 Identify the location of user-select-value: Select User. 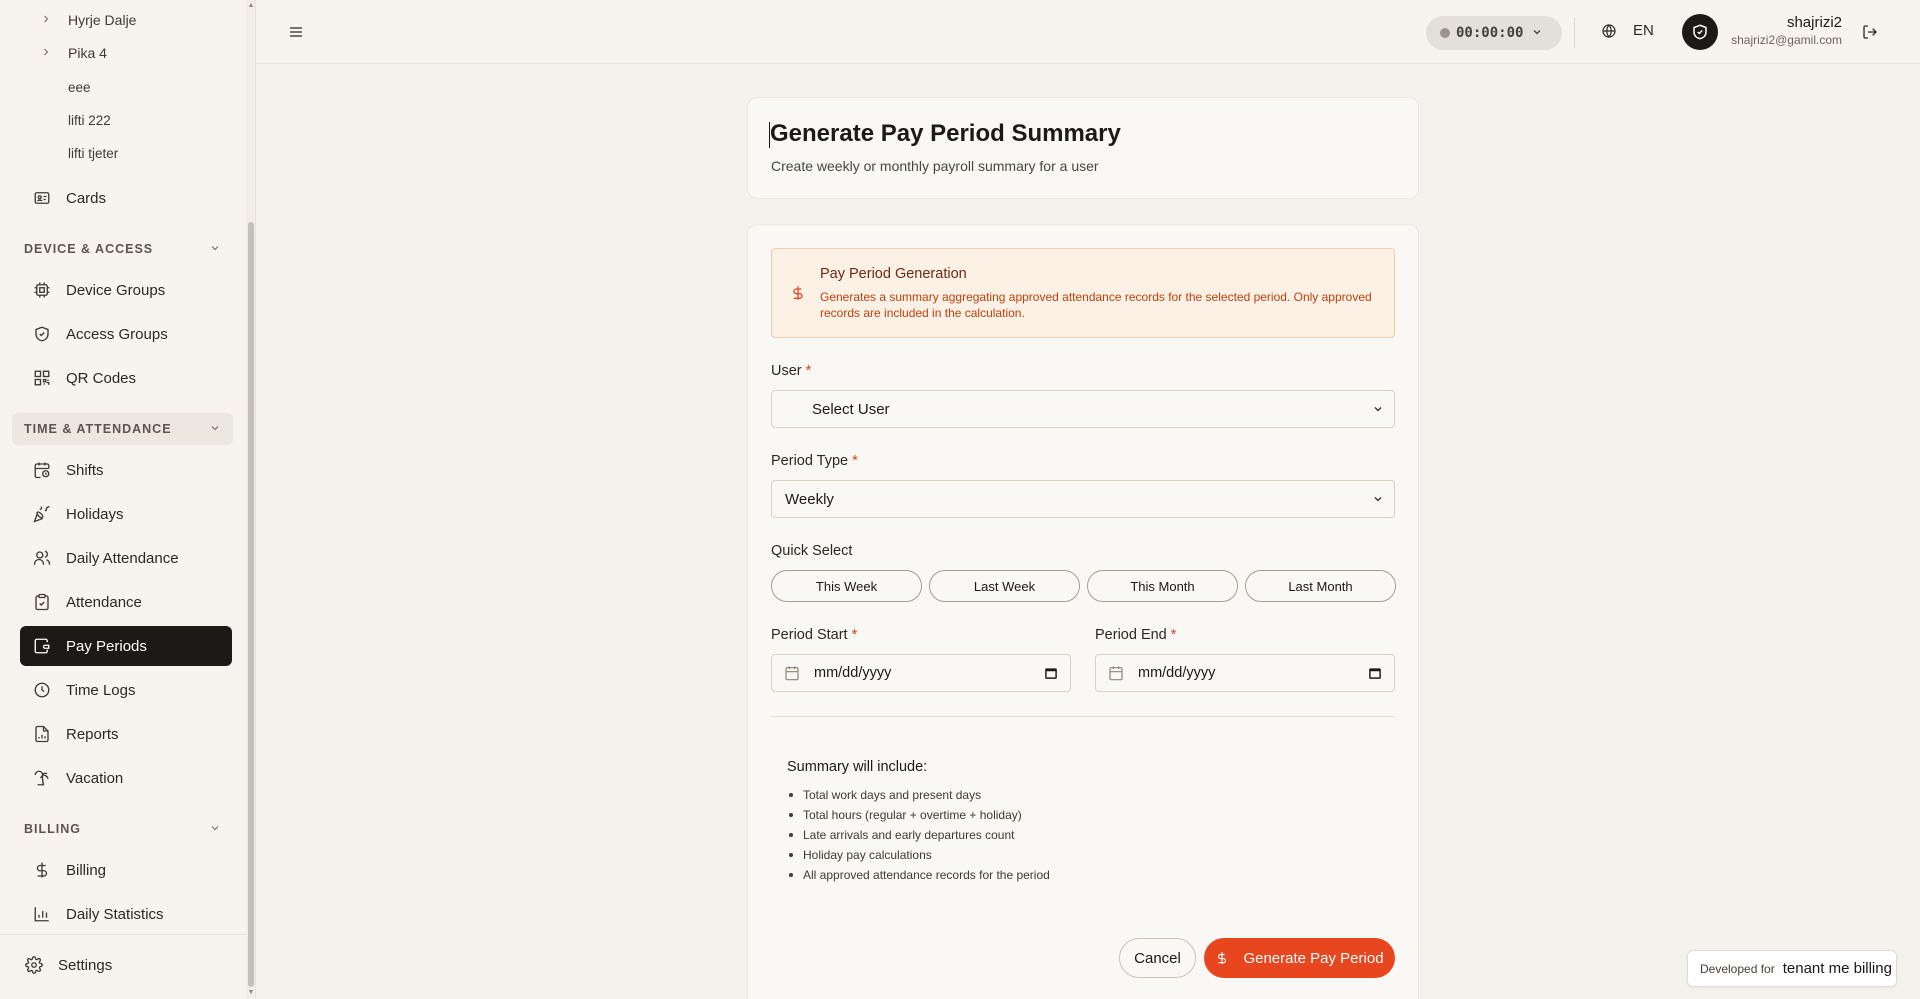
(851, 409).